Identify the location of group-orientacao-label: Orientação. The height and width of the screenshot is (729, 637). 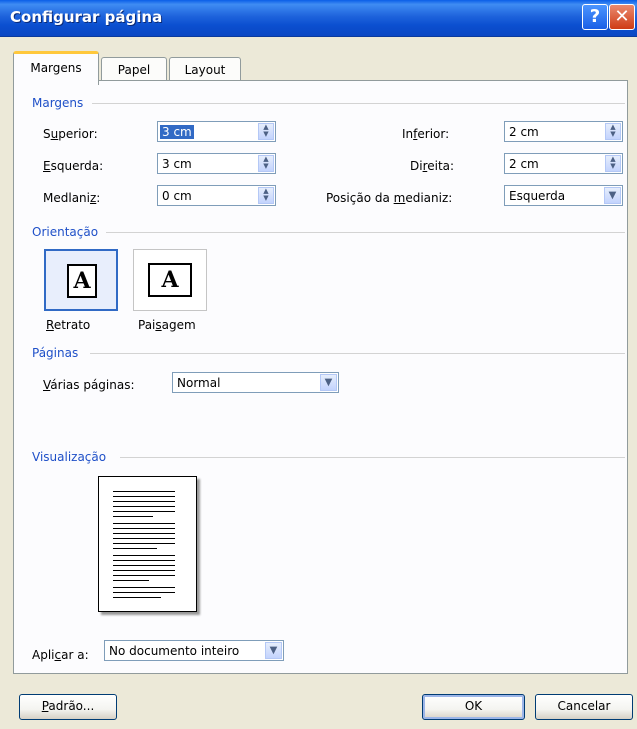
(65, 232).